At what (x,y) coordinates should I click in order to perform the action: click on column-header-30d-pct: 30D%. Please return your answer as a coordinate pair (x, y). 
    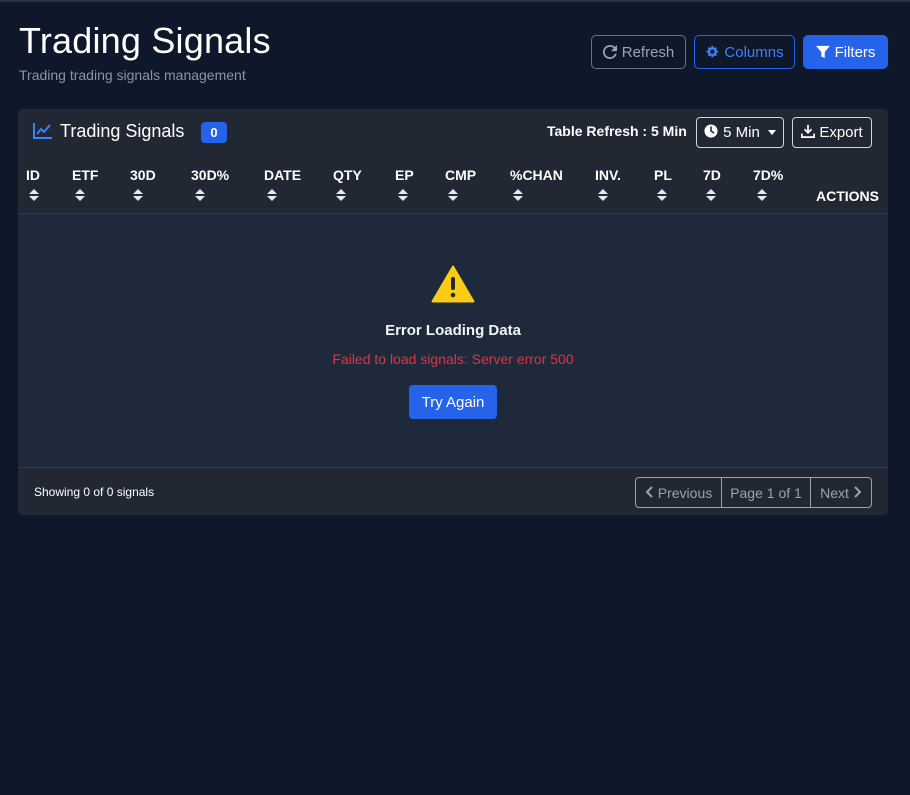
    Looking at the image, I should click on (210, 175).